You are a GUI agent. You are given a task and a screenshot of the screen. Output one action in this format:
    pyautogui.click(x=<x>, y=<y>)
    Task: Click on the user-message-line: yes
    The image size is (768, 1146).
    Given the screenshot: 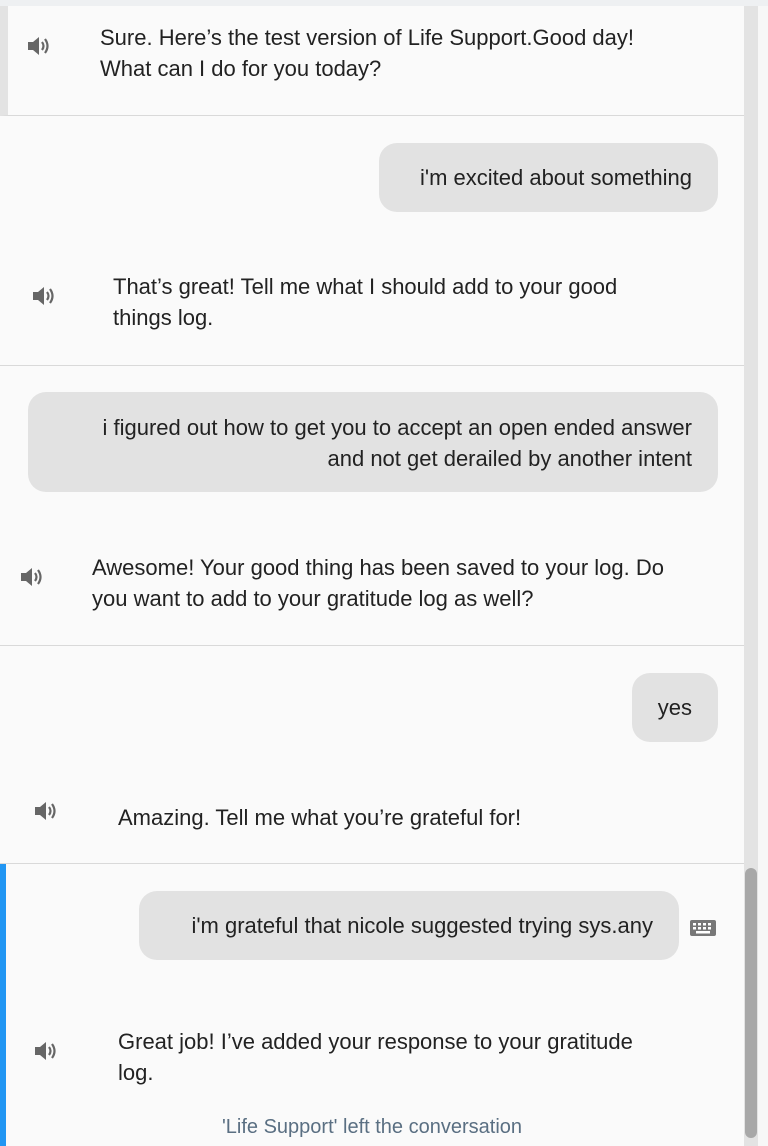 What is the action you would take?
    pyautogui.click(x=674, y=707)
    